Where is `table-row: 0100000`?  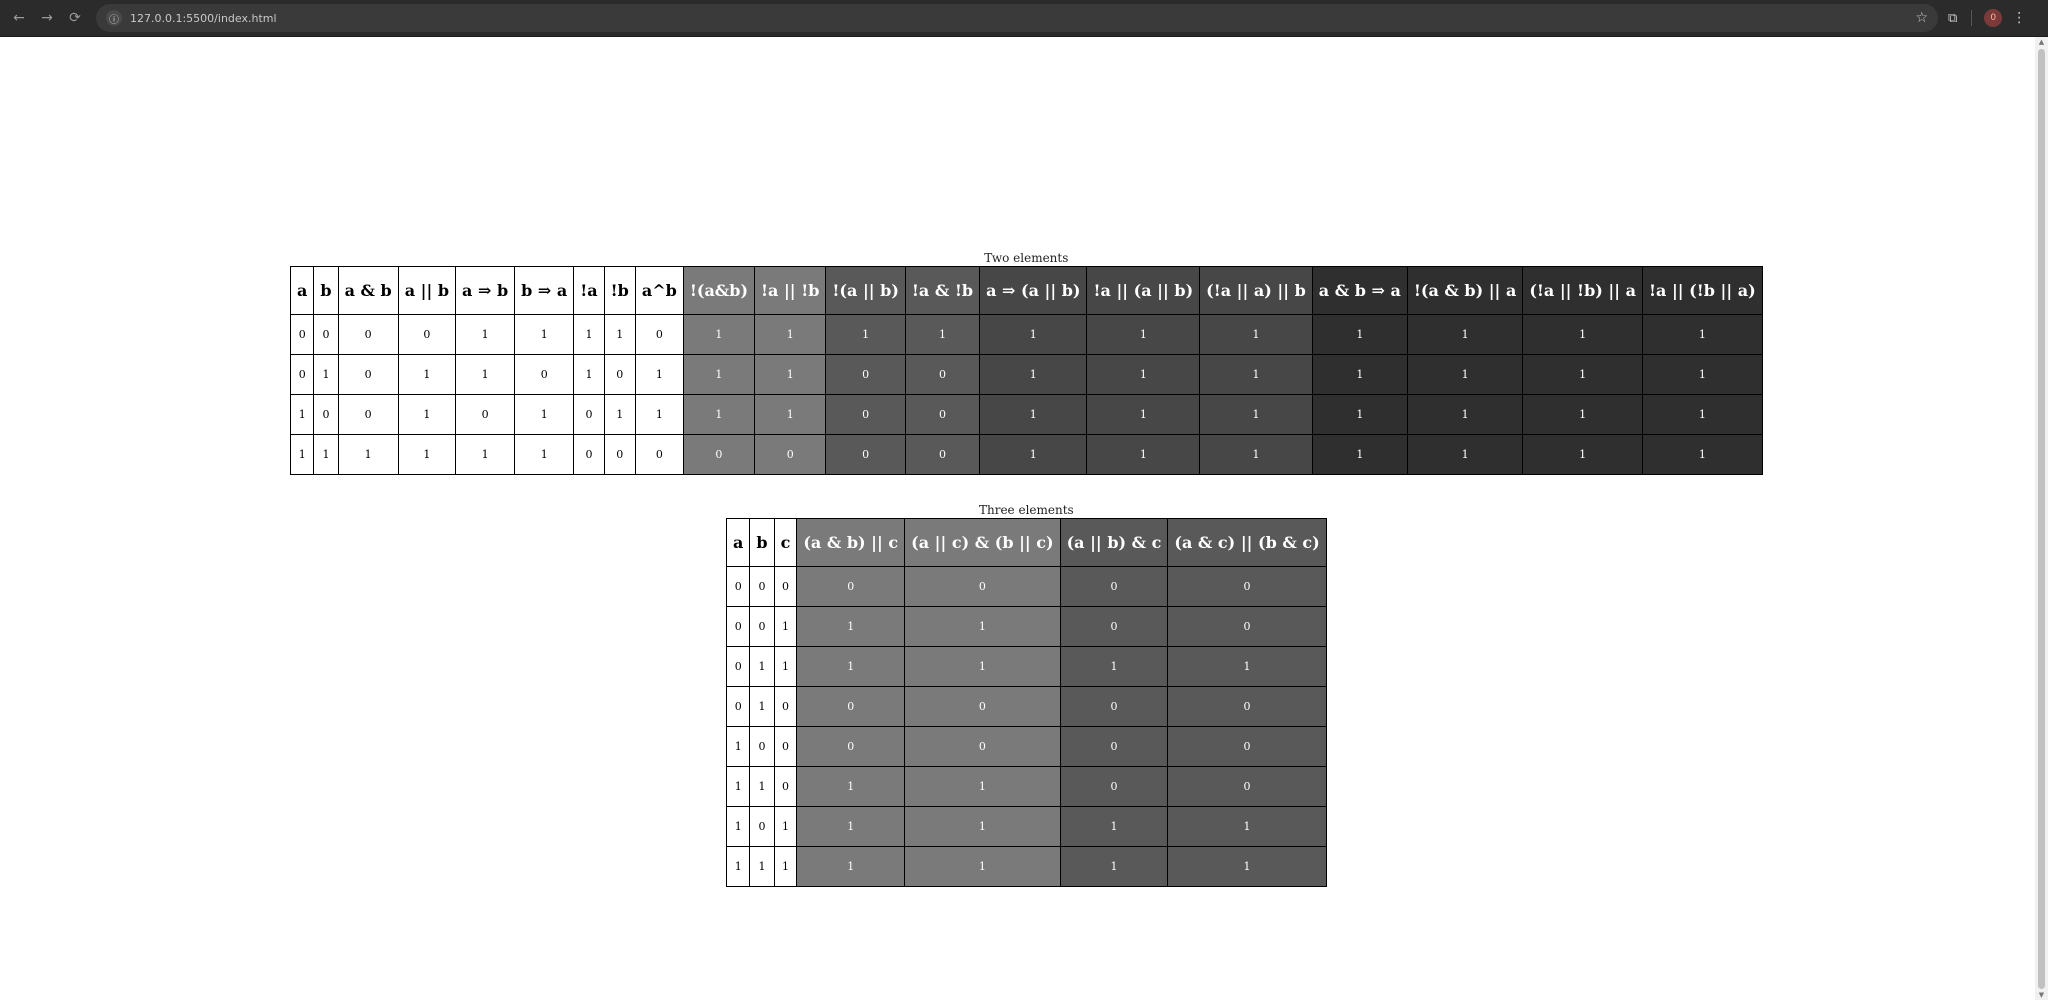 table-row: 0100000 is located at coordinates (1026, 706).